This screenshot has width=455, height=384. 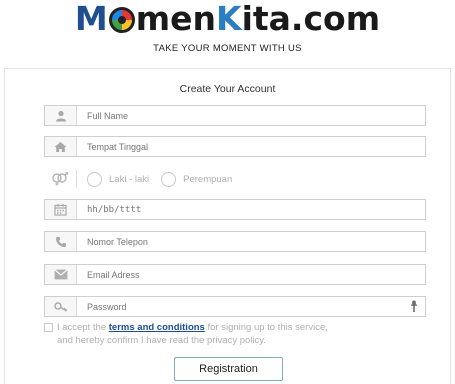 I want to click on gender-icon, so click(x=60, y=179).